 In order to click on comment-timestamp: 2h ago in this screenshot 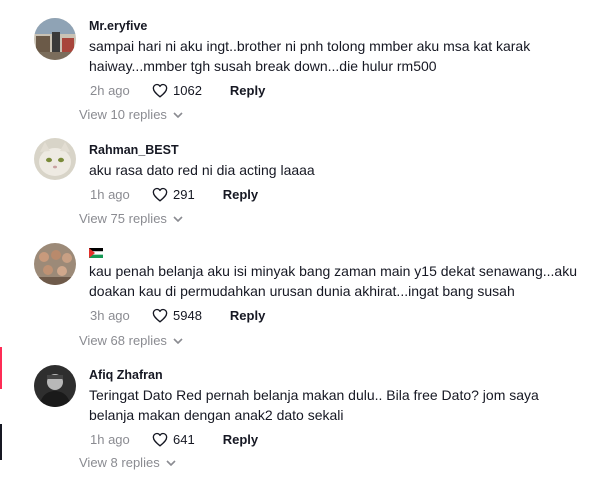, I will do `click(110, 90)`.